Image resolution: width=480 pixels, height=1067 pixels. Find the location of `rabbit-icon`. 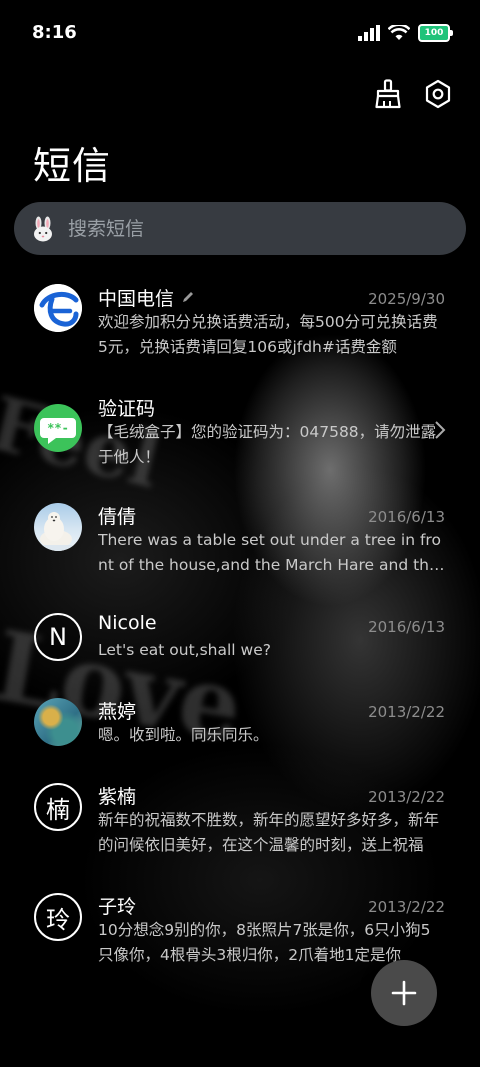

rabbit-icon is located at coordinates (43, 228).